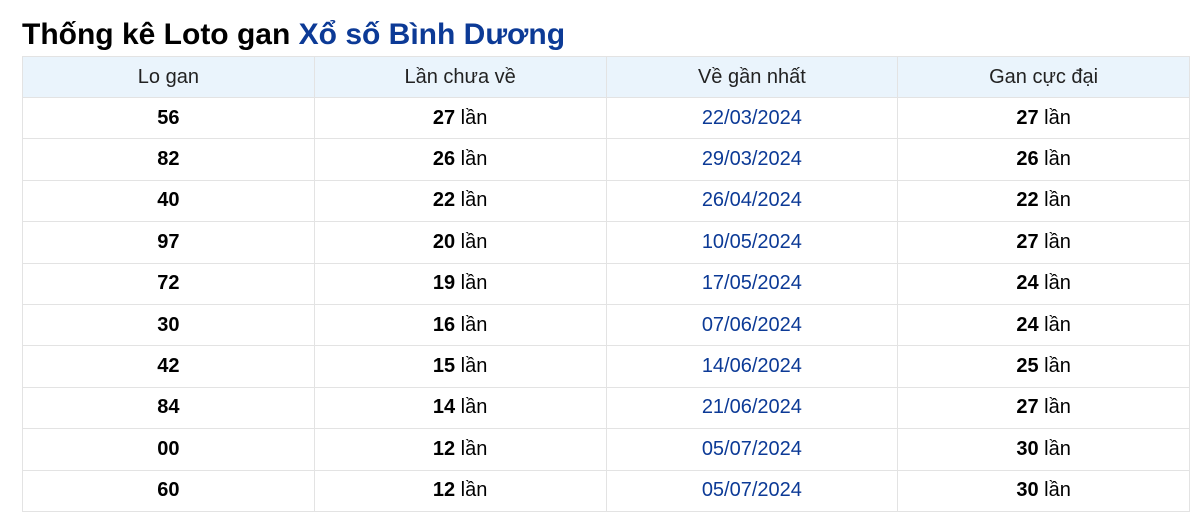  What do you see at coordinates (752, 118) in the screenshot?
I see `cell-ve-gan-nhat-link: 22/03/2024` at bounding box center [752, 118].